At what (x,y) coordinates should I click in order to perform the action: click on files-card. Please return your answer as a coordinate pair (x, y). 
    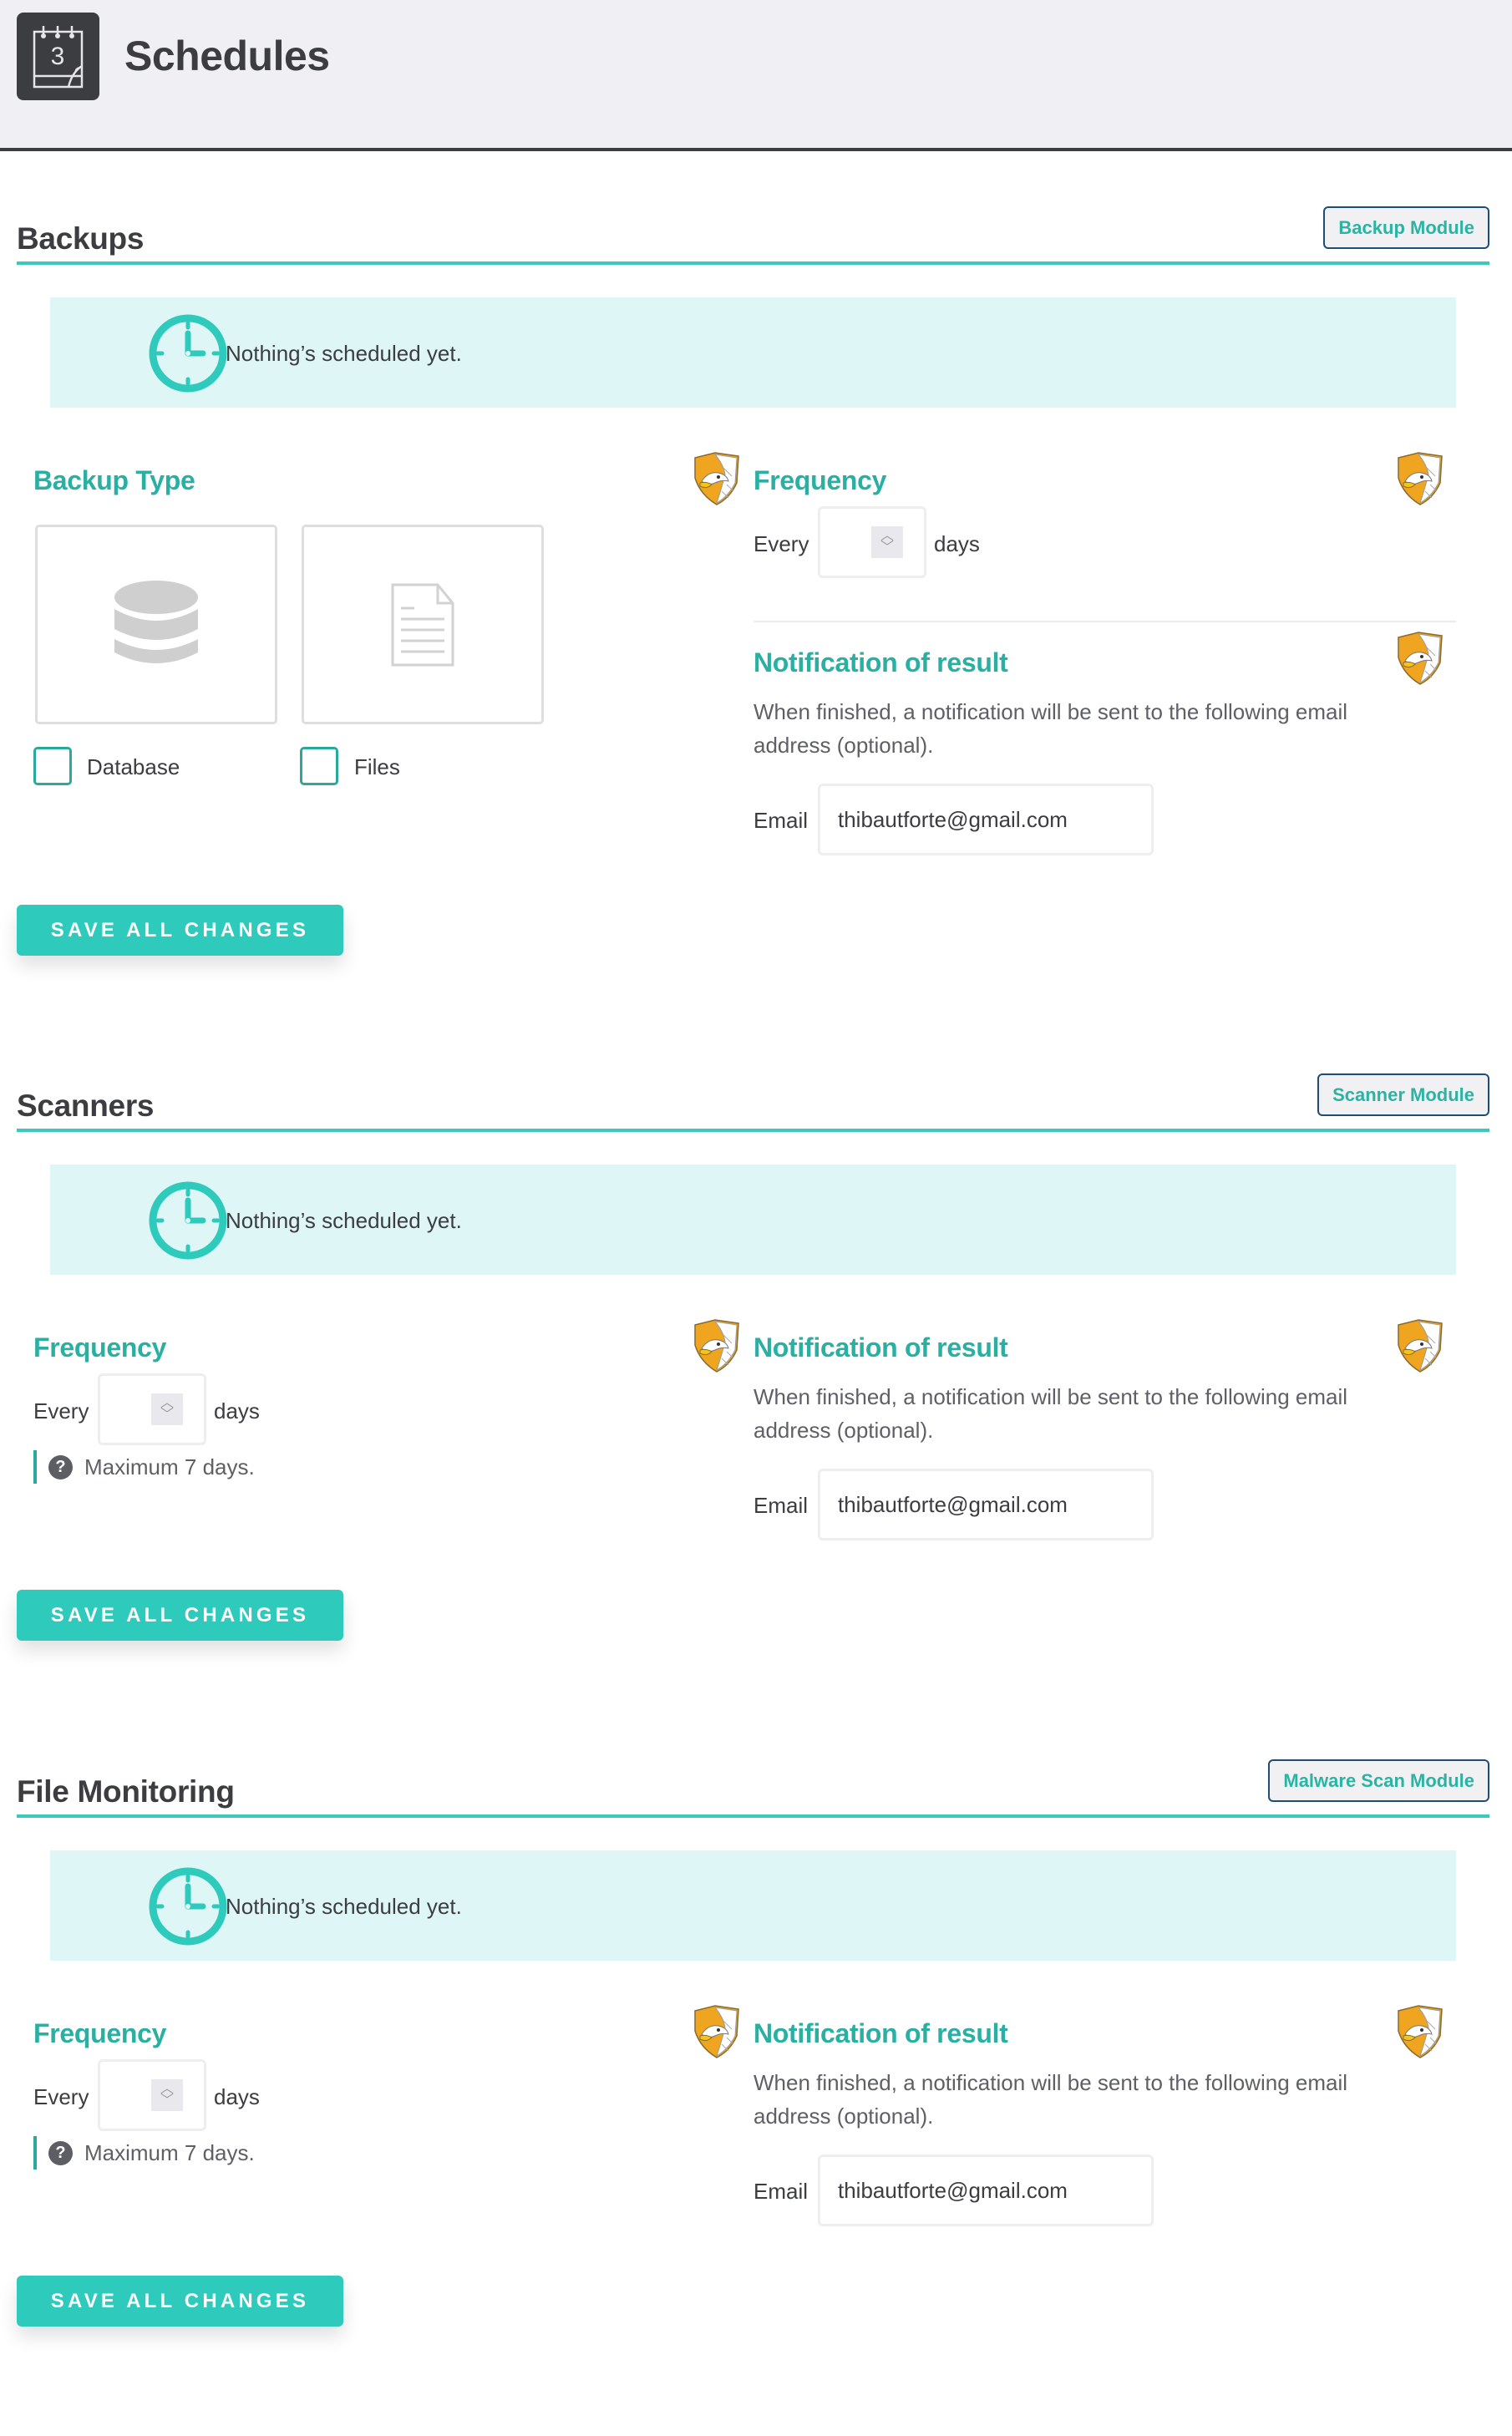
    Looking at the image, I should click on (423, 624).